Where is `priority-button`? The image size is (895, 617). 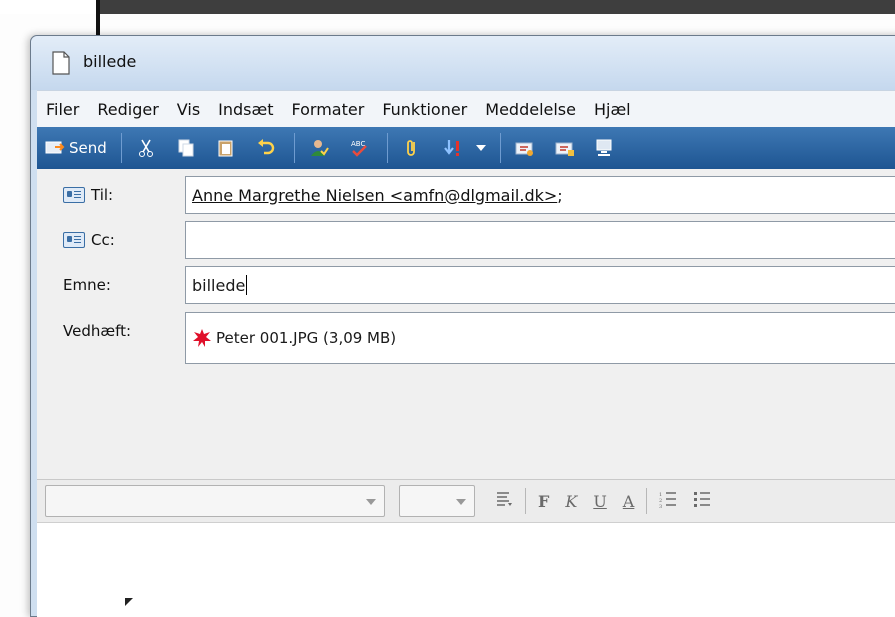
priority-button is located at coordinates (464, 148).